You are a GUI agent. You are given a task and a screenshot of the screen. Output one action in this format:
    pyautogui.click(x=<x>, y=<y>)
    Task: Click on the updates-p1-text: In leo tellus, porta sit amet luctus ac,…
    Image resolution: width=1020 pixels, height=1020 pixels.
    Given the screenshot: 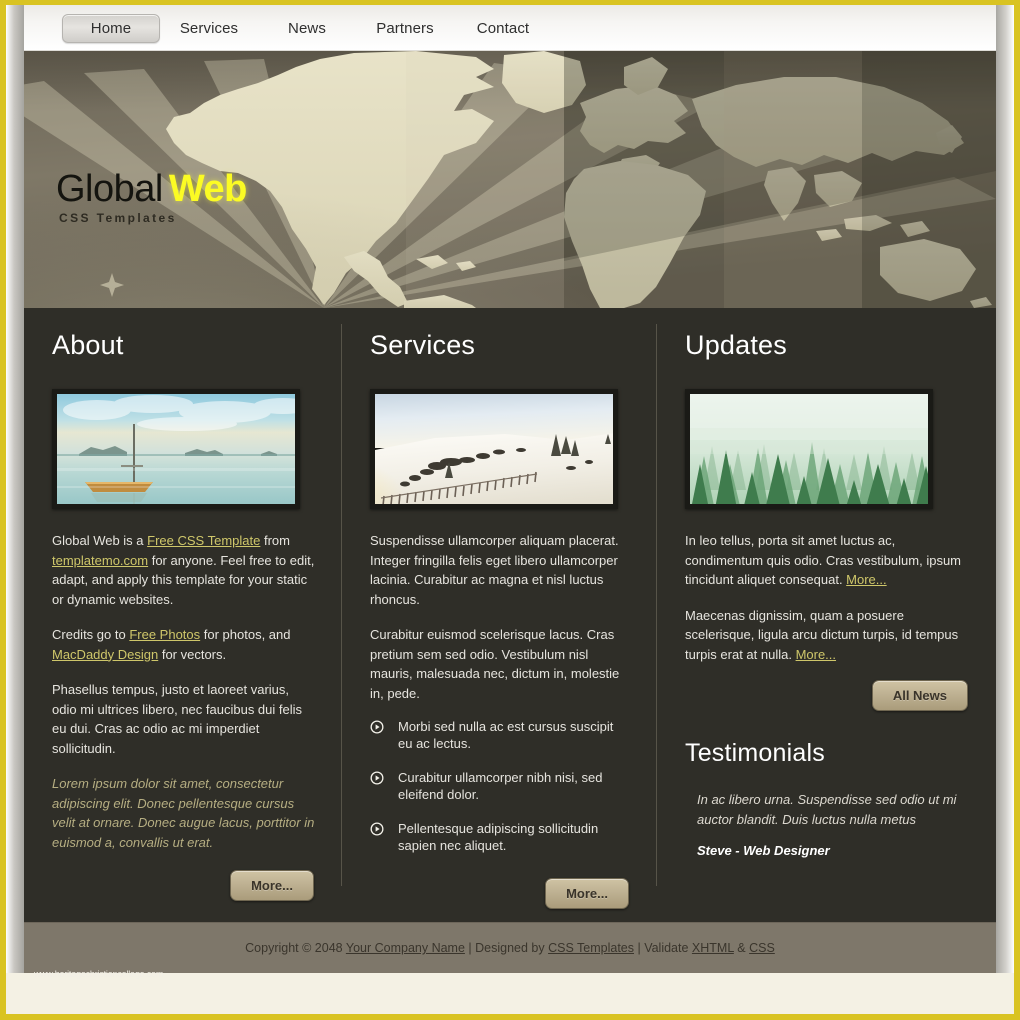 What is the action you would take?
    pyautogui.click(x=823, y=560)
    